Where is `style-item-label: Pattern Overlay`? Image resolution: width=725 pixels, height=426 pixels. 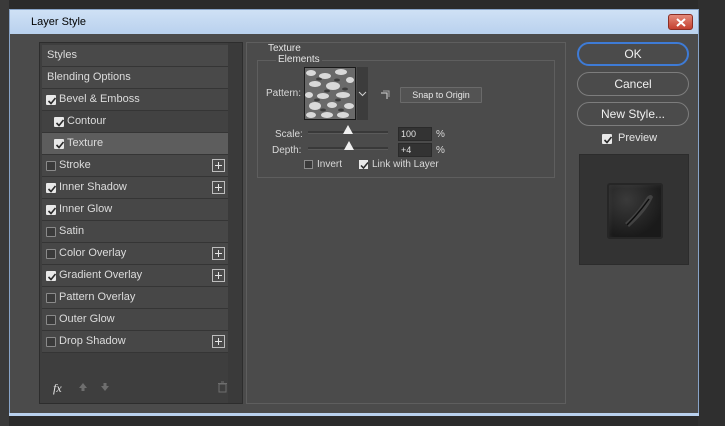
style-item-label: Pattern Overlay is located at coordinates (97, 297).